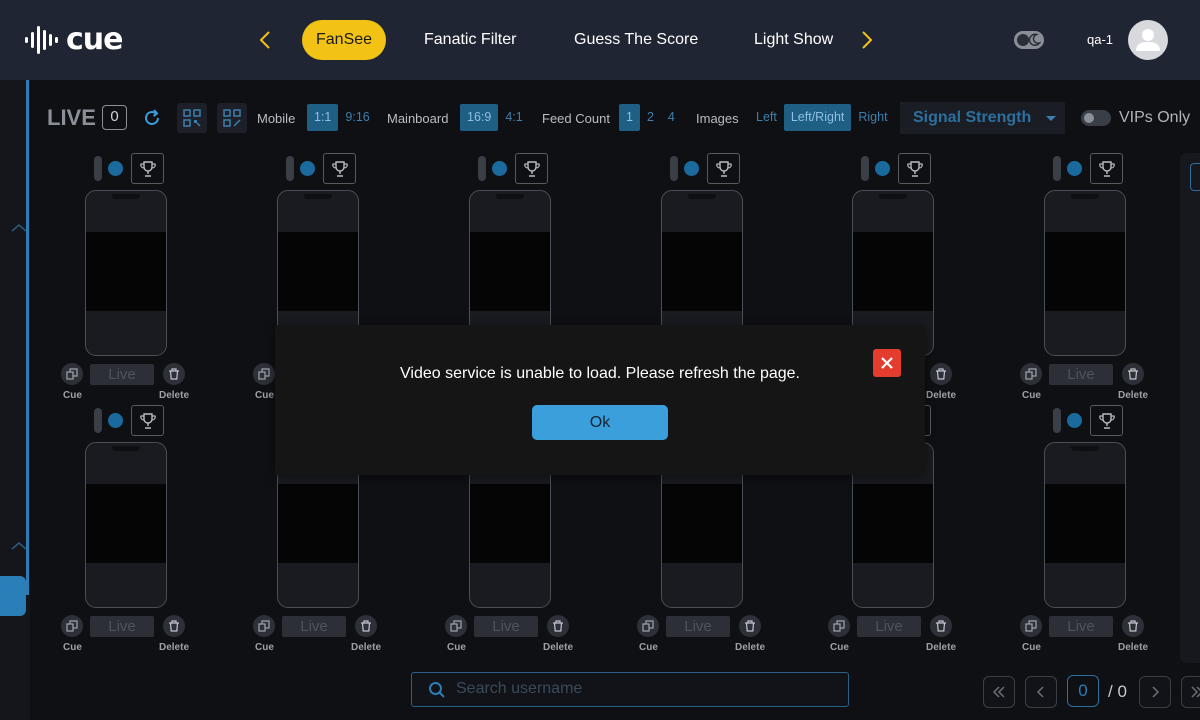 The width and height of the screenshot is (1200, 720). Describe the element at coordinates (1041, 692) in the screenshot. I see `previous-page-button` at that location.